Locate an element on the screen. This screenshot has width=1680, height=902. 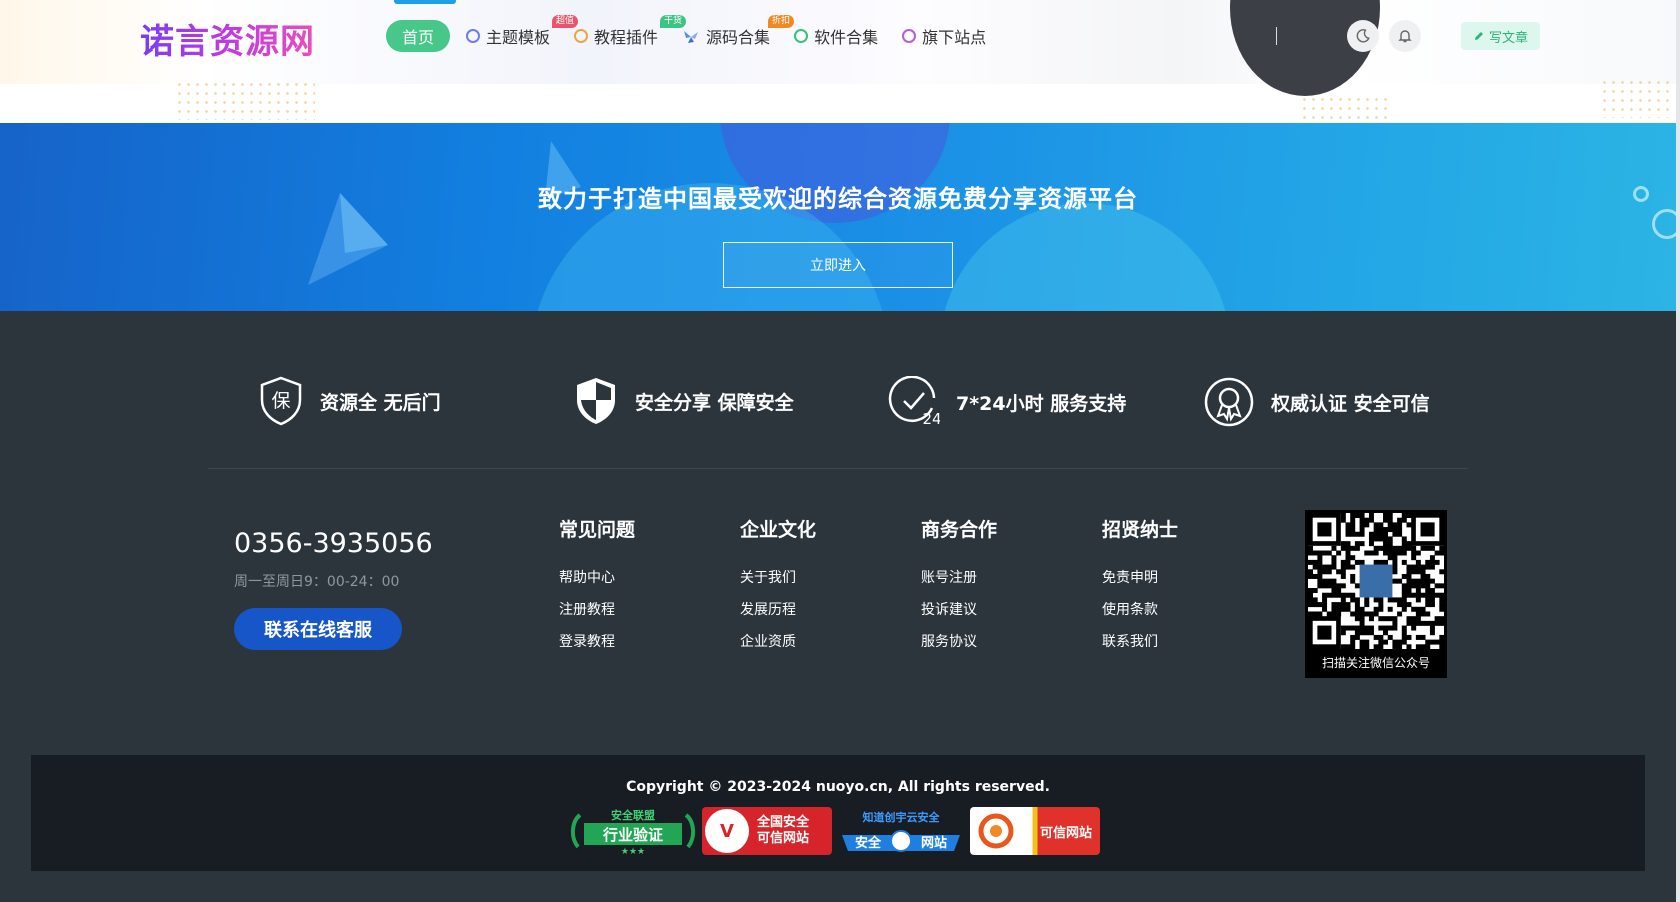
main-nav: 首页 主题模板 超值 教程插件 干货 源码合集 折扣 软件合集 旗下站点 is located at coordinates (698, 33).